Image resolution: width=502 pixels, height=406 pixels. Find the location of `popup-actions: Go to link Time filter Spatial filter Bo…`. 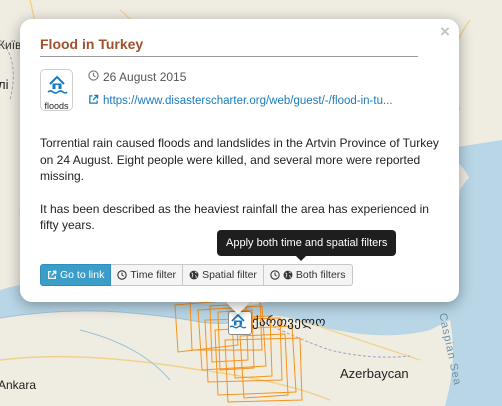

popup-actions: Go to link Time filter Spatial filter Bo… is located at coordinates (196, 275).